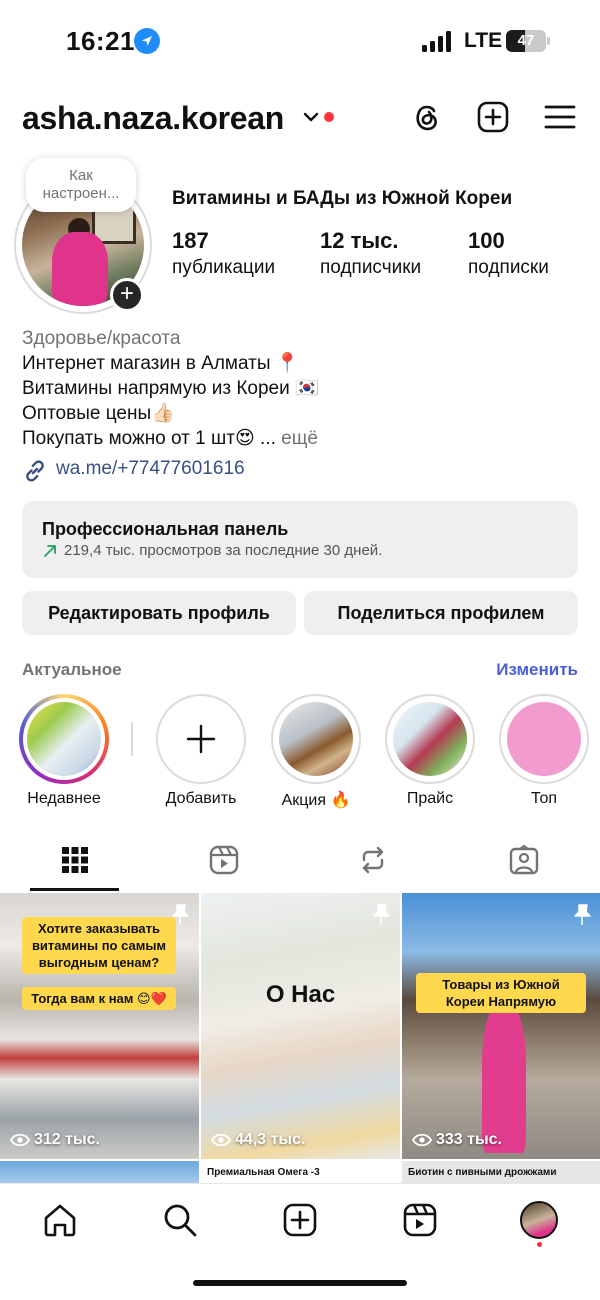 This screenshot has height=1300, width=600. I want to click on tab-reels, so click(224, 864).